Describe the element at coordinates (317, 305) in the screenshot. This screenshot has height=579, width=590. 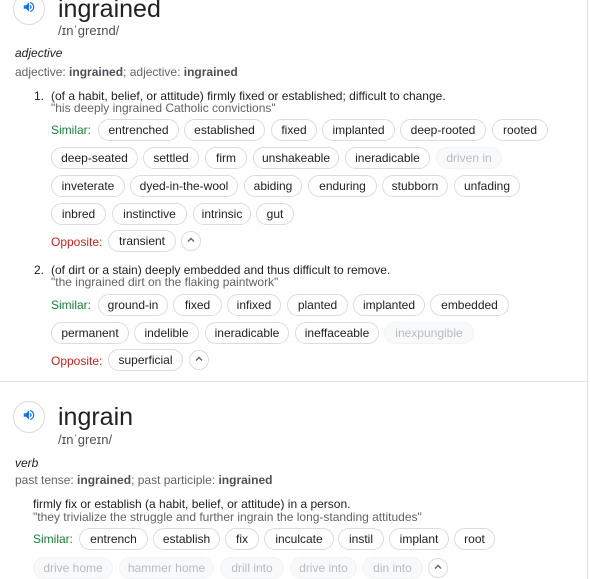
I see `similar-chip: planted` at that location.